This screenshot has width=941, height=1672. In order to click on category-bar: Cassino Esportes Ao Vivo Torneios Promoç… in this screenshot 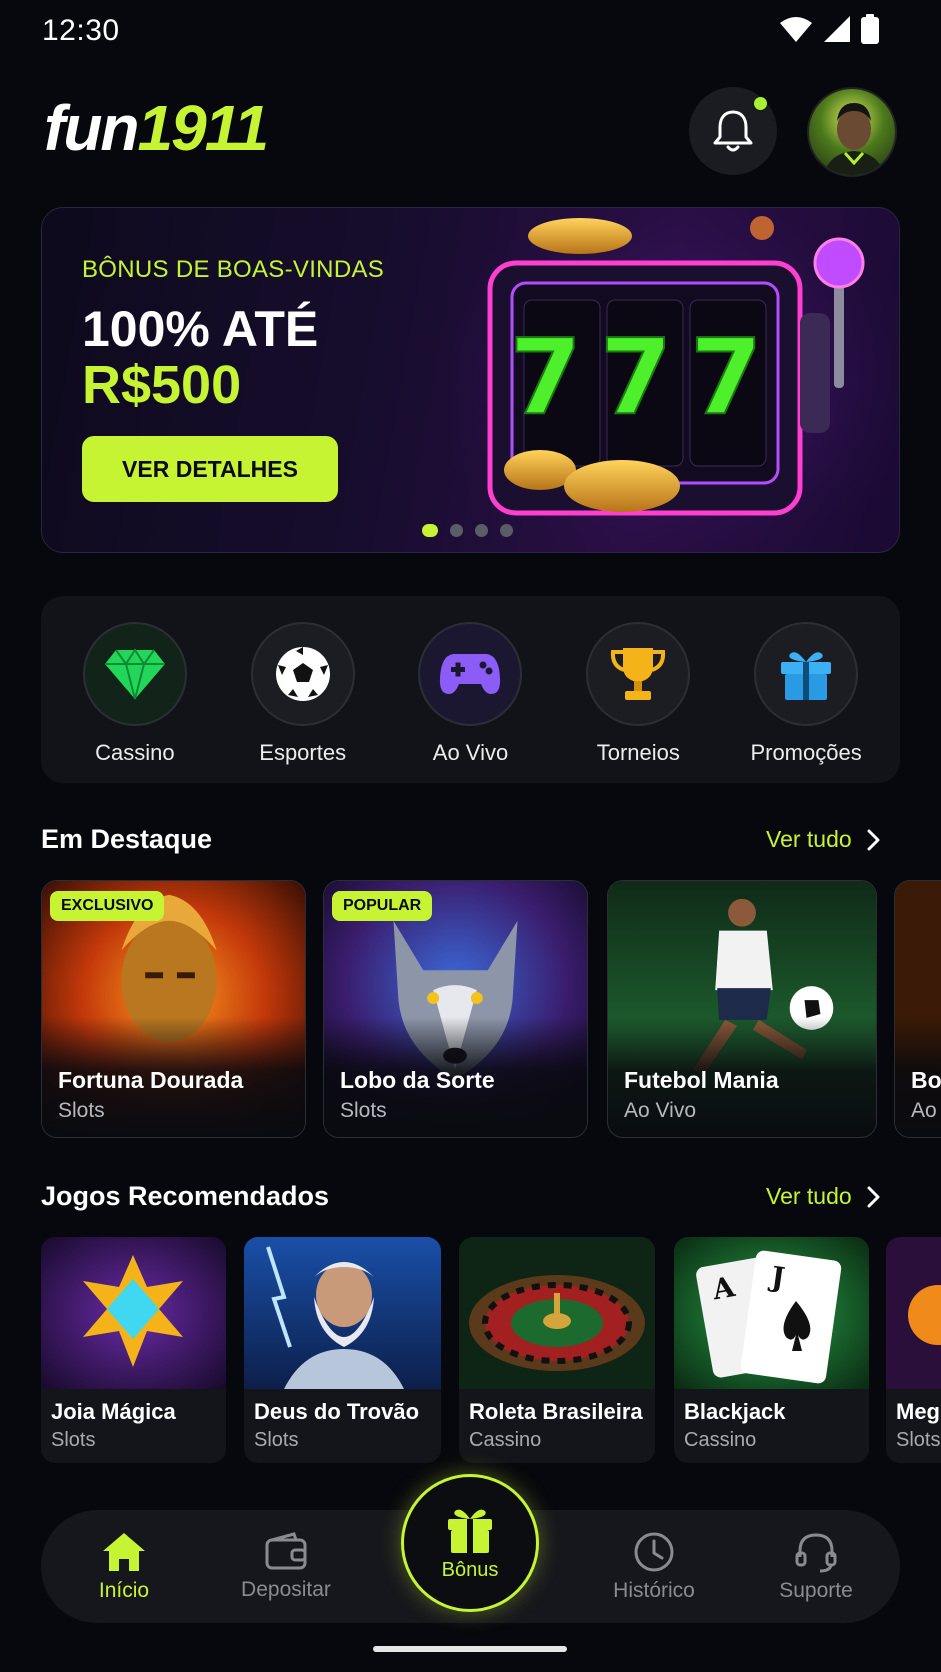, I will do `click(470, 689)`.